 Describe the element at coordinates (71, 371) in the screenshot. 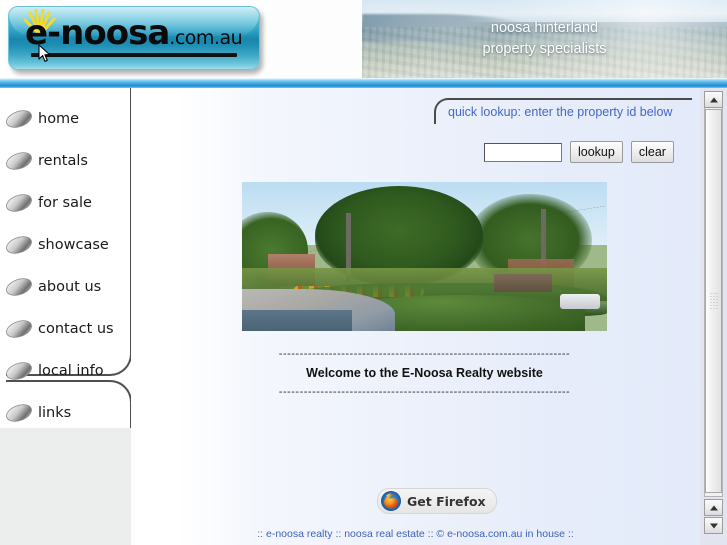

I see `sidebar-item-label: local info` at that location.